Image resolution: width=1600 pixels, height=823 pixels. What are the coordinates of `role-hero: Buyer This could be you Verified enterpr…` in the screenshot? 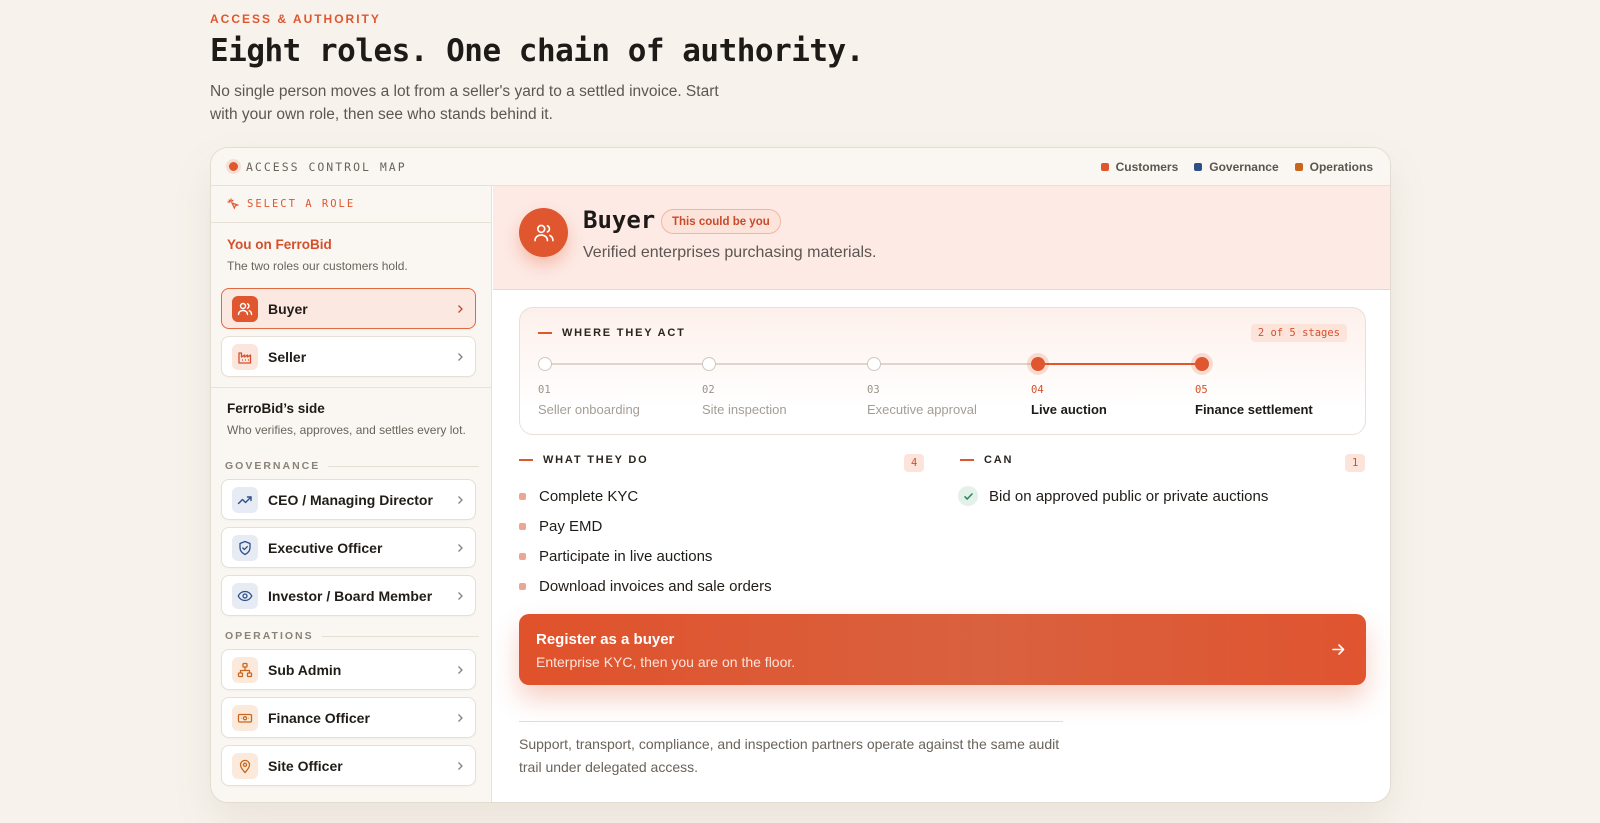 It's located at (941, 238).